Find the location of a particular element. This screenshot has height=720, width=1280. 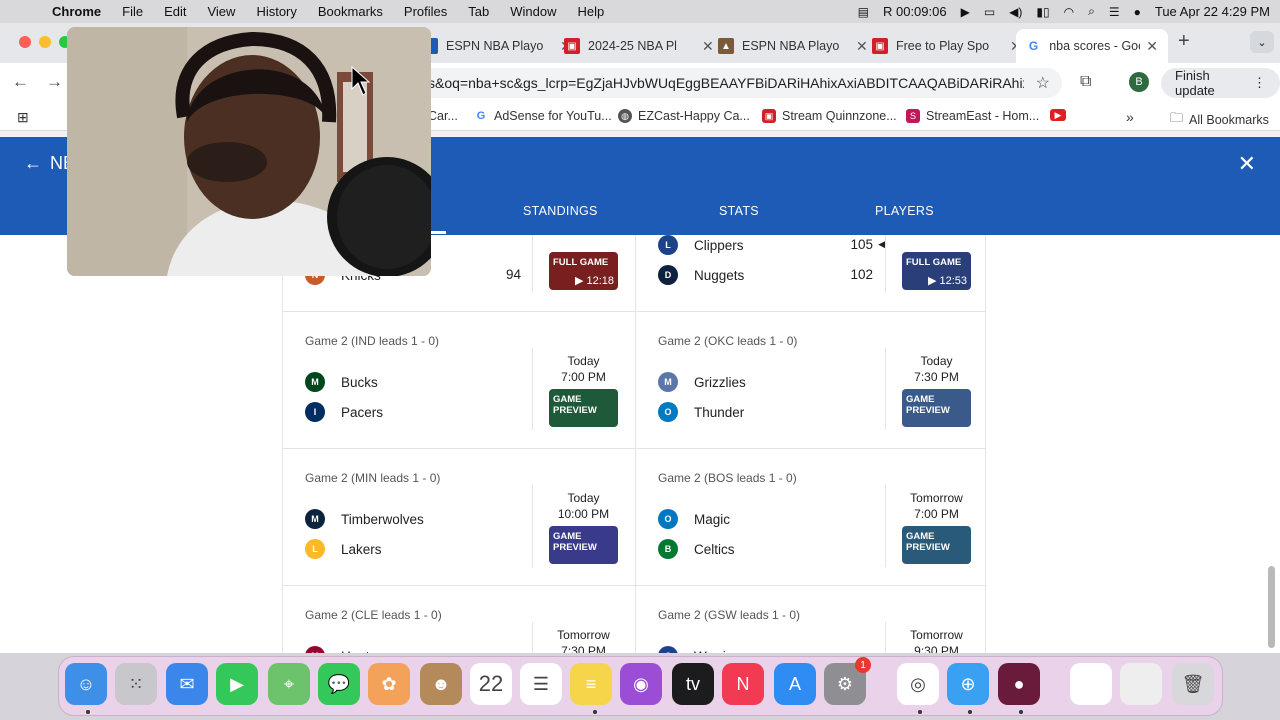

finish-update-button: Finish update ⋮ is located at coordinates (1220, 83).